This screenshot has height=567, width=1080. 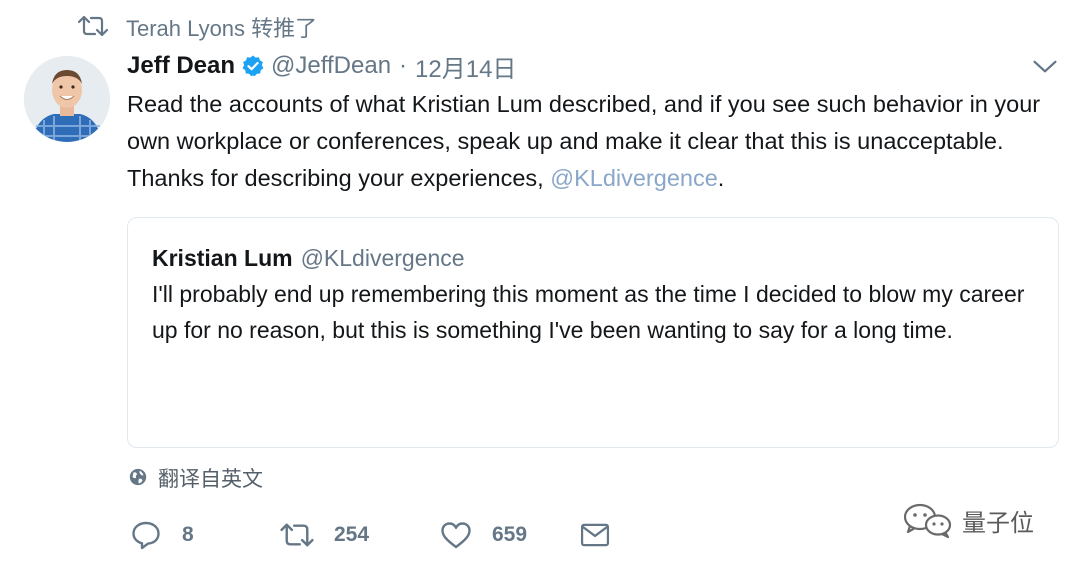 What do you see at coordinates (205, 535) in the screenshot?
I see `reply-button: 8` at bounding box center [205, 535].